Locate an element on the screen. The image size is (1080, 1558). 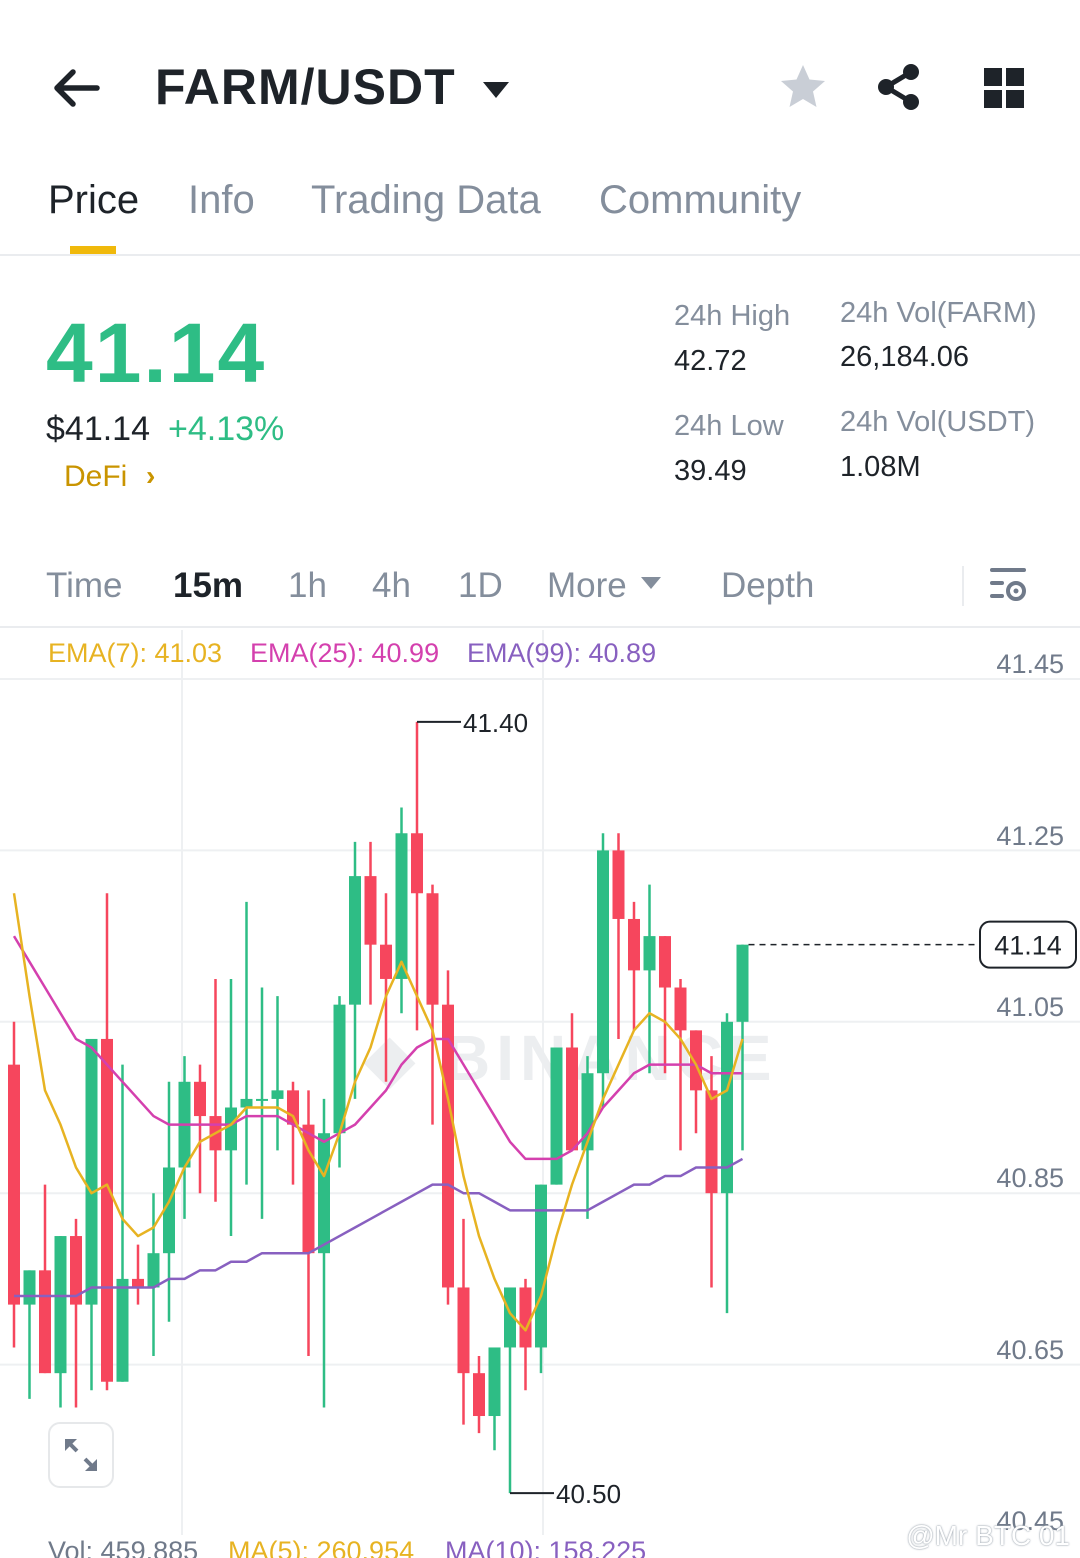
high-value: 42.72 is located at coordinates (710, 361).